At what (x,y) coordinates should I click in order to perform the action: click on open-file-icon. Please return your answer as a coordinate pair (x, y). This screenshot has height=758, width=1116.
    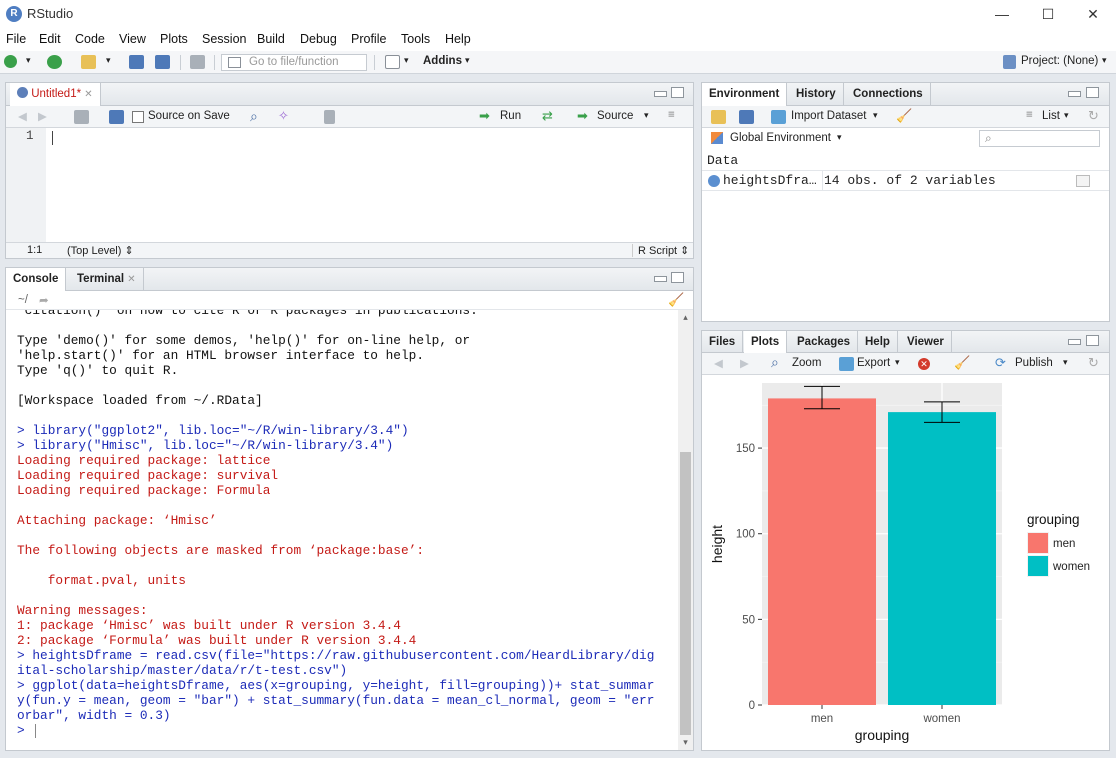
    Looking at the image, I should click on (88, 62).